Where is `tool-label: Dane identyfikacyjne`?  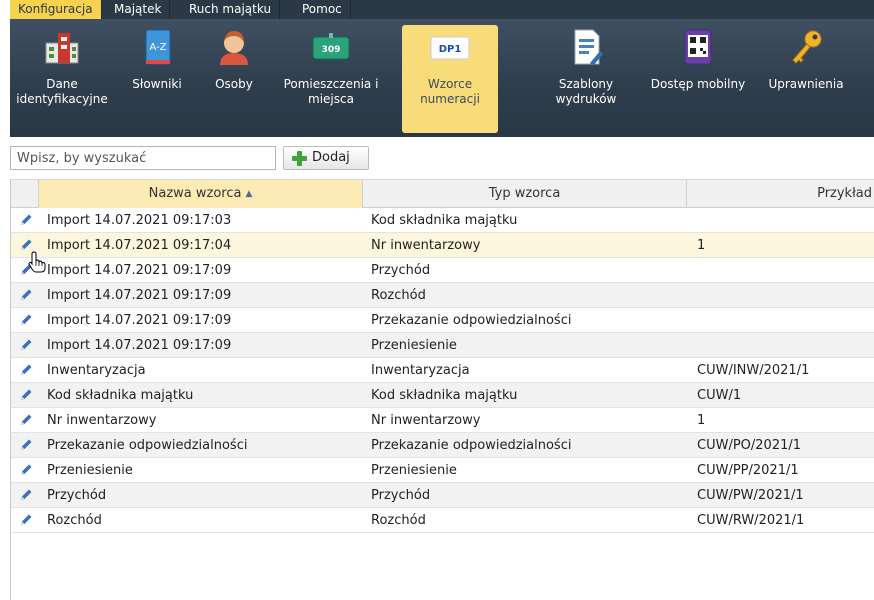
tool-label: Dane identyfikacyjne is located at coordinates (62, 91).